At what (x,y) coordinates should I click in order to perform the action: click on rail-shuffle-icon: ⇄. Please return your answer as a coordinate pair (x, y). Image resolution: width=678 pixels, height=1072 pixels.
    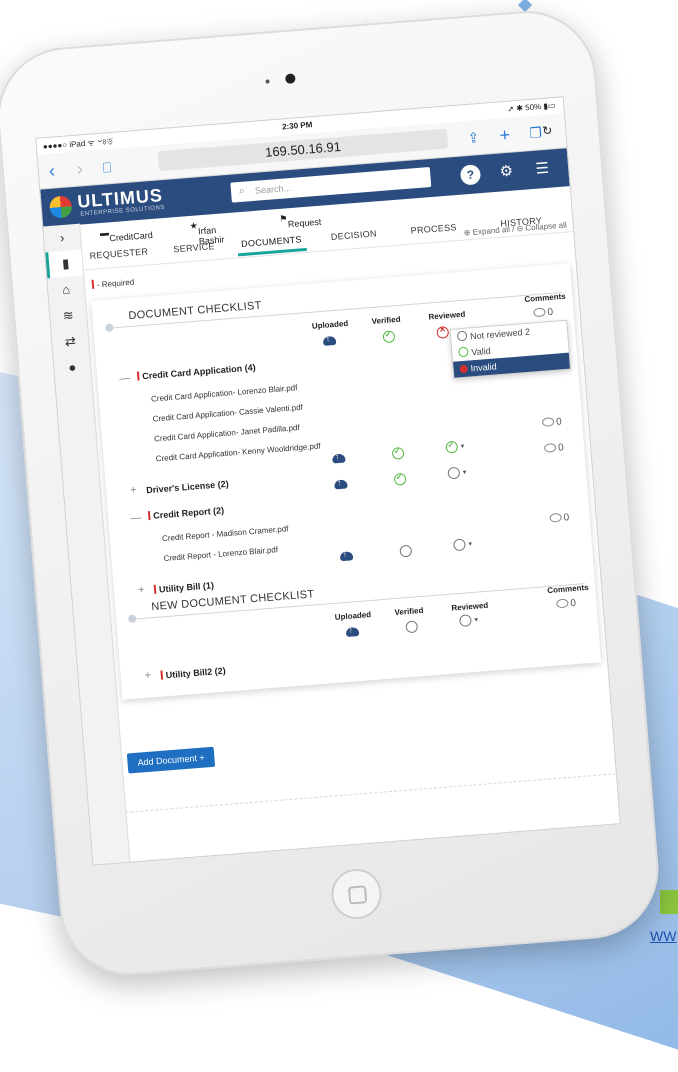
    Looking at the image, I should click on (70, 341).